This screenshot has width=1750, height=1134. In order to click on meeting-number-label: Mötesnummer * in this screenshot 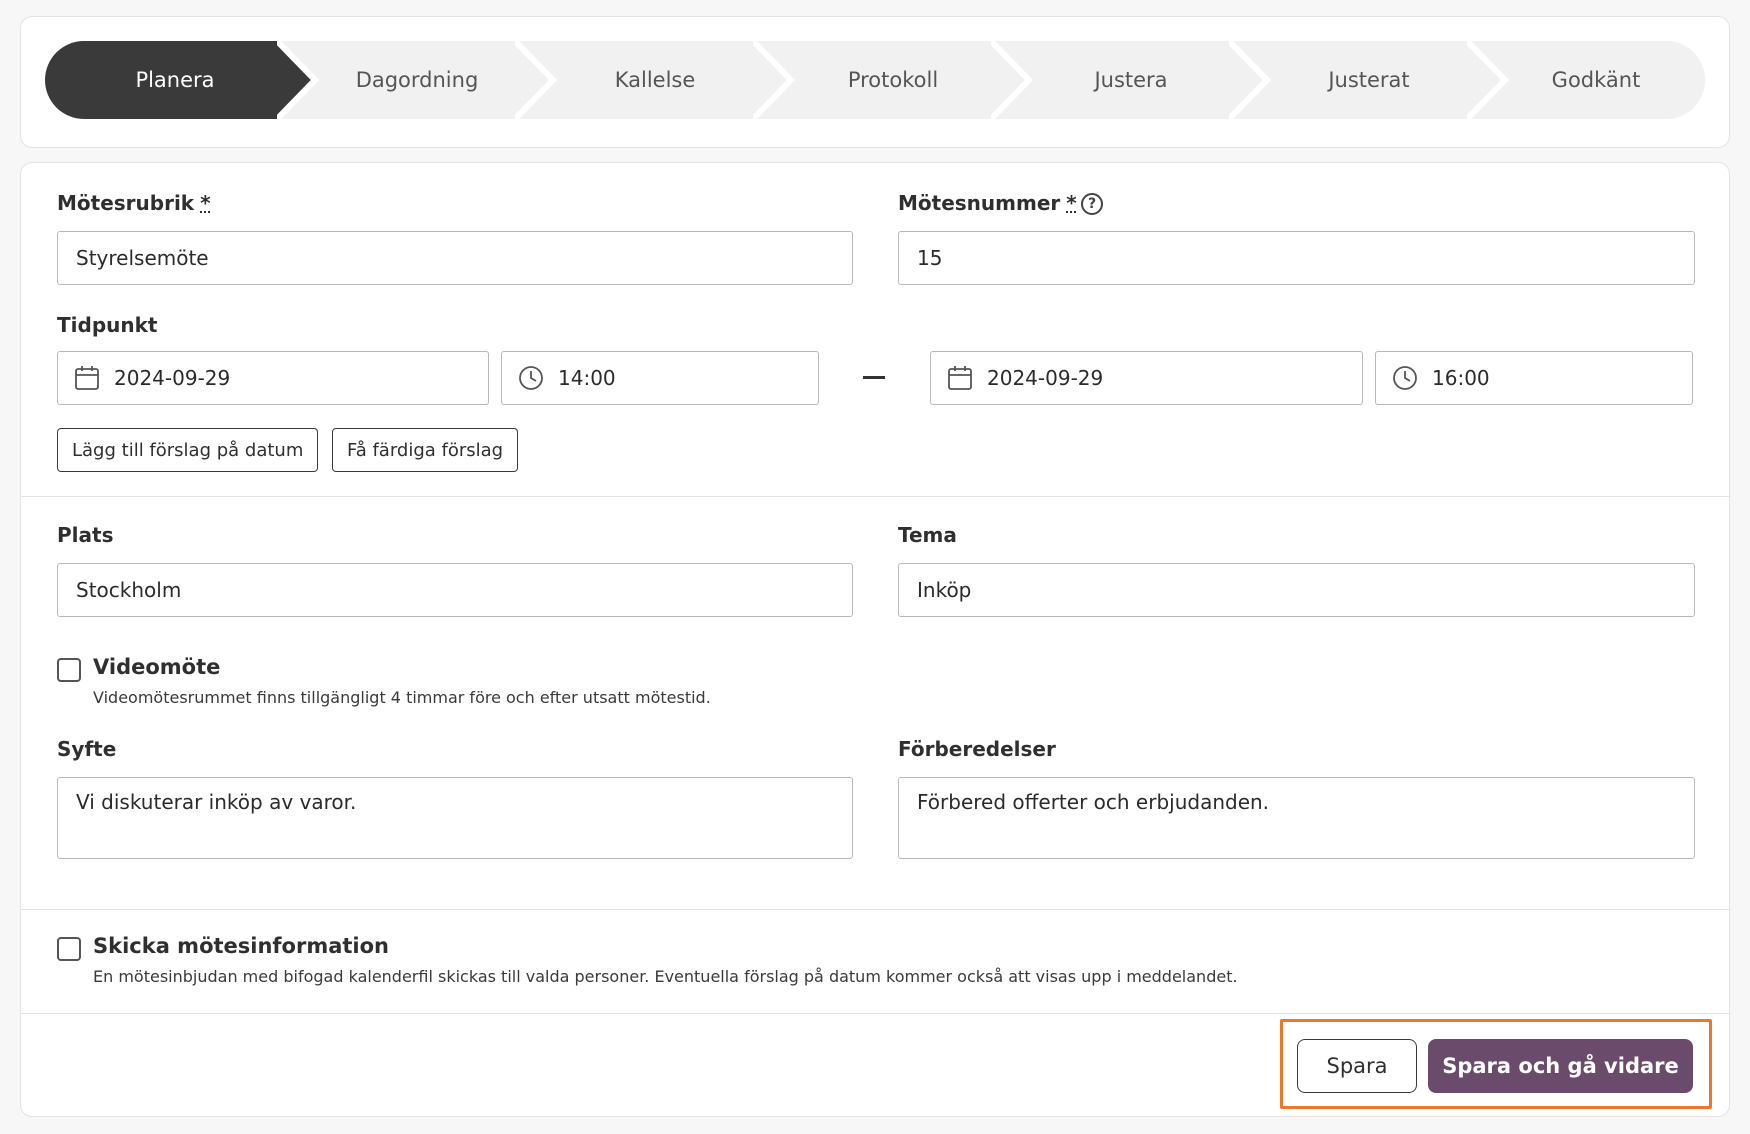, I will do `click(987, 203)`.